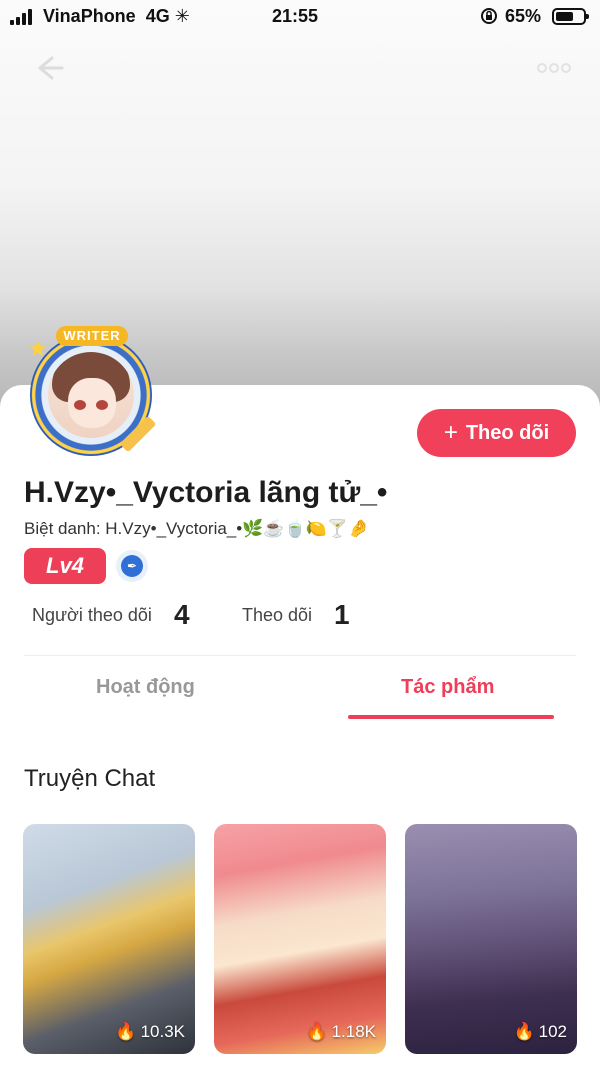 The width and height of the screenshot is (600, 1068). I want to click on follow-button: + Theo dõi, so click(496, 433).